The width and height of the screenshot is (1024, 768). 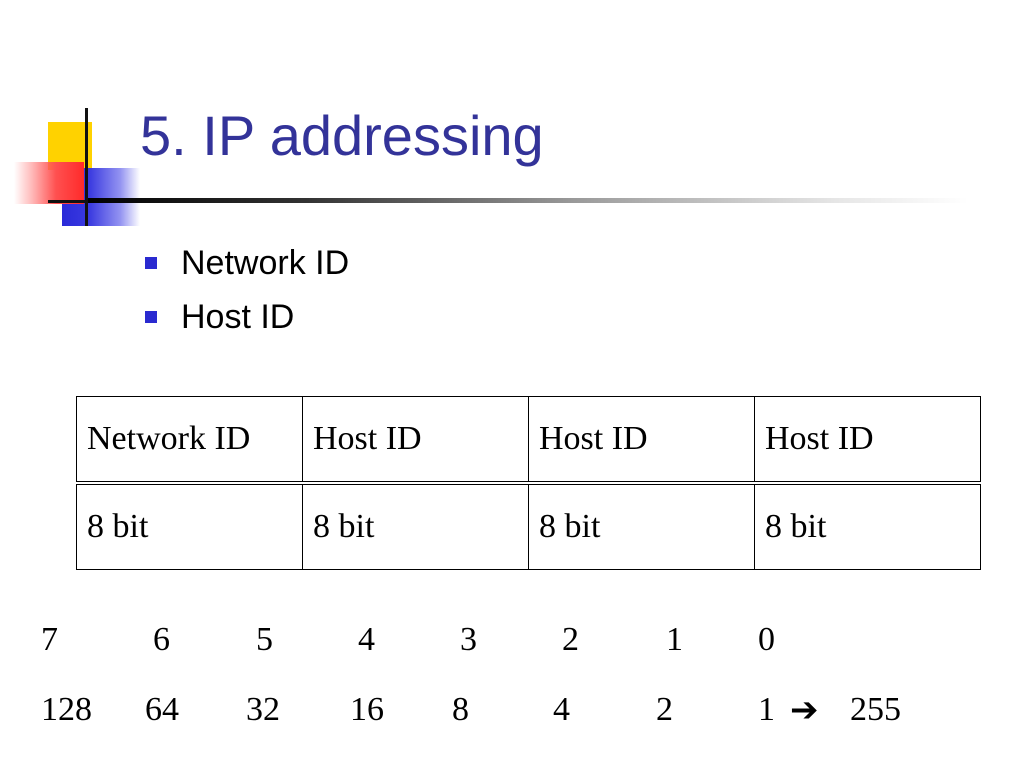 I want to click on bit-position-row: 7 6 5 4 3 2 1 0, so click(x=512, y=640).